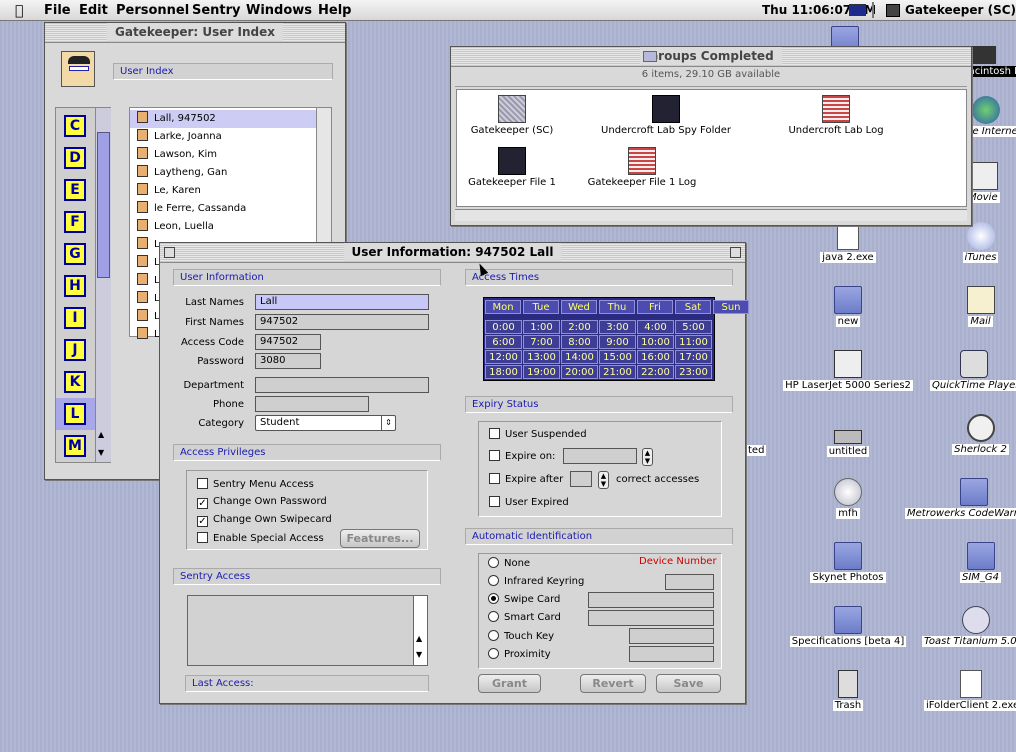 The image size is (1016, 752). Describe the element at coordinates (581, 479) in the screenshot. I see `expire-after-count-field` at that location.